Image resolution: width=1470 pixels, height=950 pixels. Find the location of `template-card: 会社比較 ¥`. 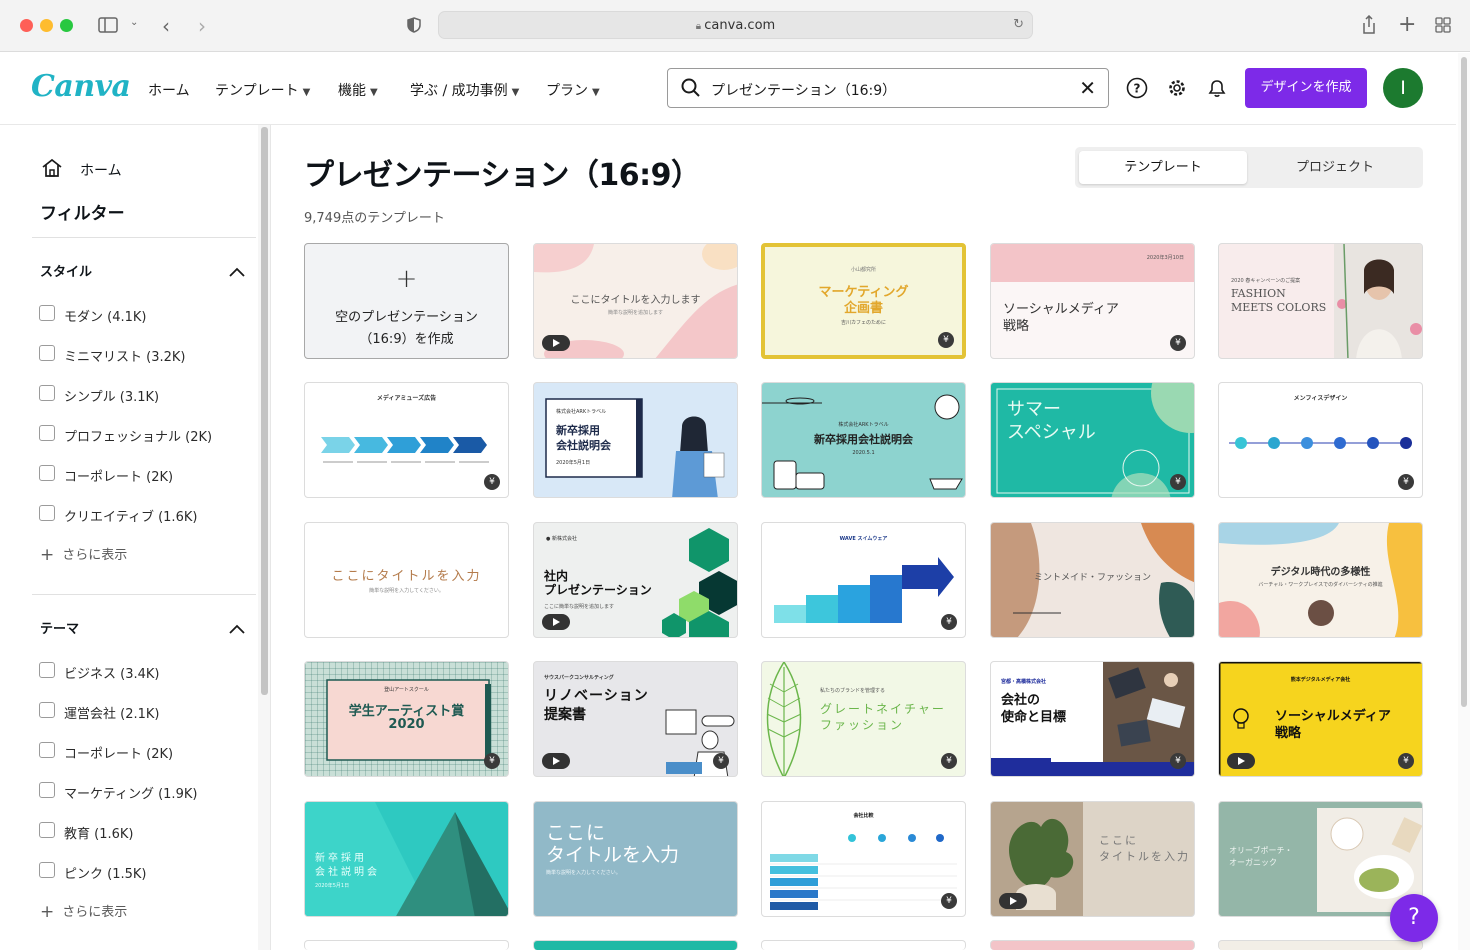

template-card: 会社比較 ¥ is located at coordinates (863, 859).